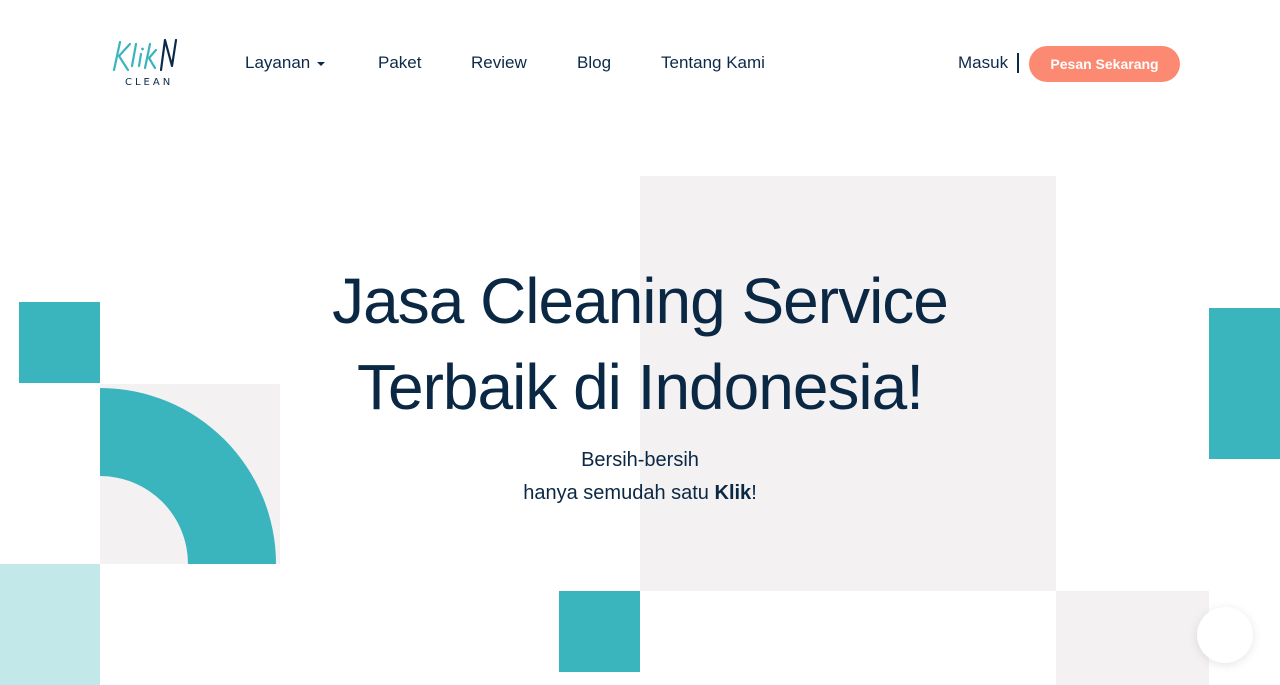  What do you see at coordinates (754, 493) in the screenshot?
I see `hero-subtitle-suffix: !` at bounding box center [754, 493].